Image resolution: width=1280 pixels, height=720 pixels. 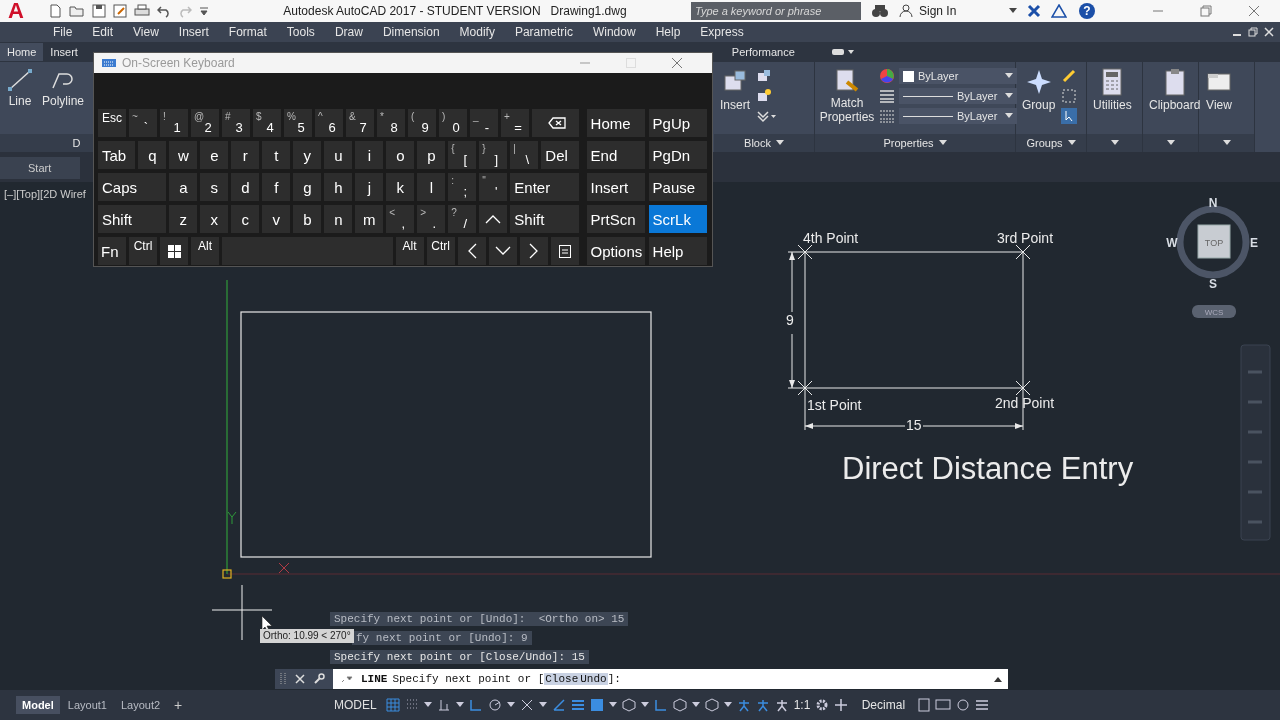 What do you see at coordinates (117, 155) in the screenshot?
I see `keyboard-key: Tab` at bounding box center [117, 155].